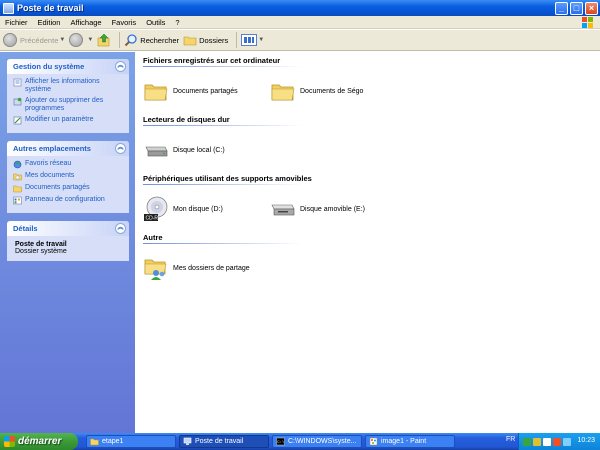 The height and width of the screenshot is (450, 600). Describe the element at coordinates (205, 40) in the screenshot. I see `folders-button: Dossiers` at that location.